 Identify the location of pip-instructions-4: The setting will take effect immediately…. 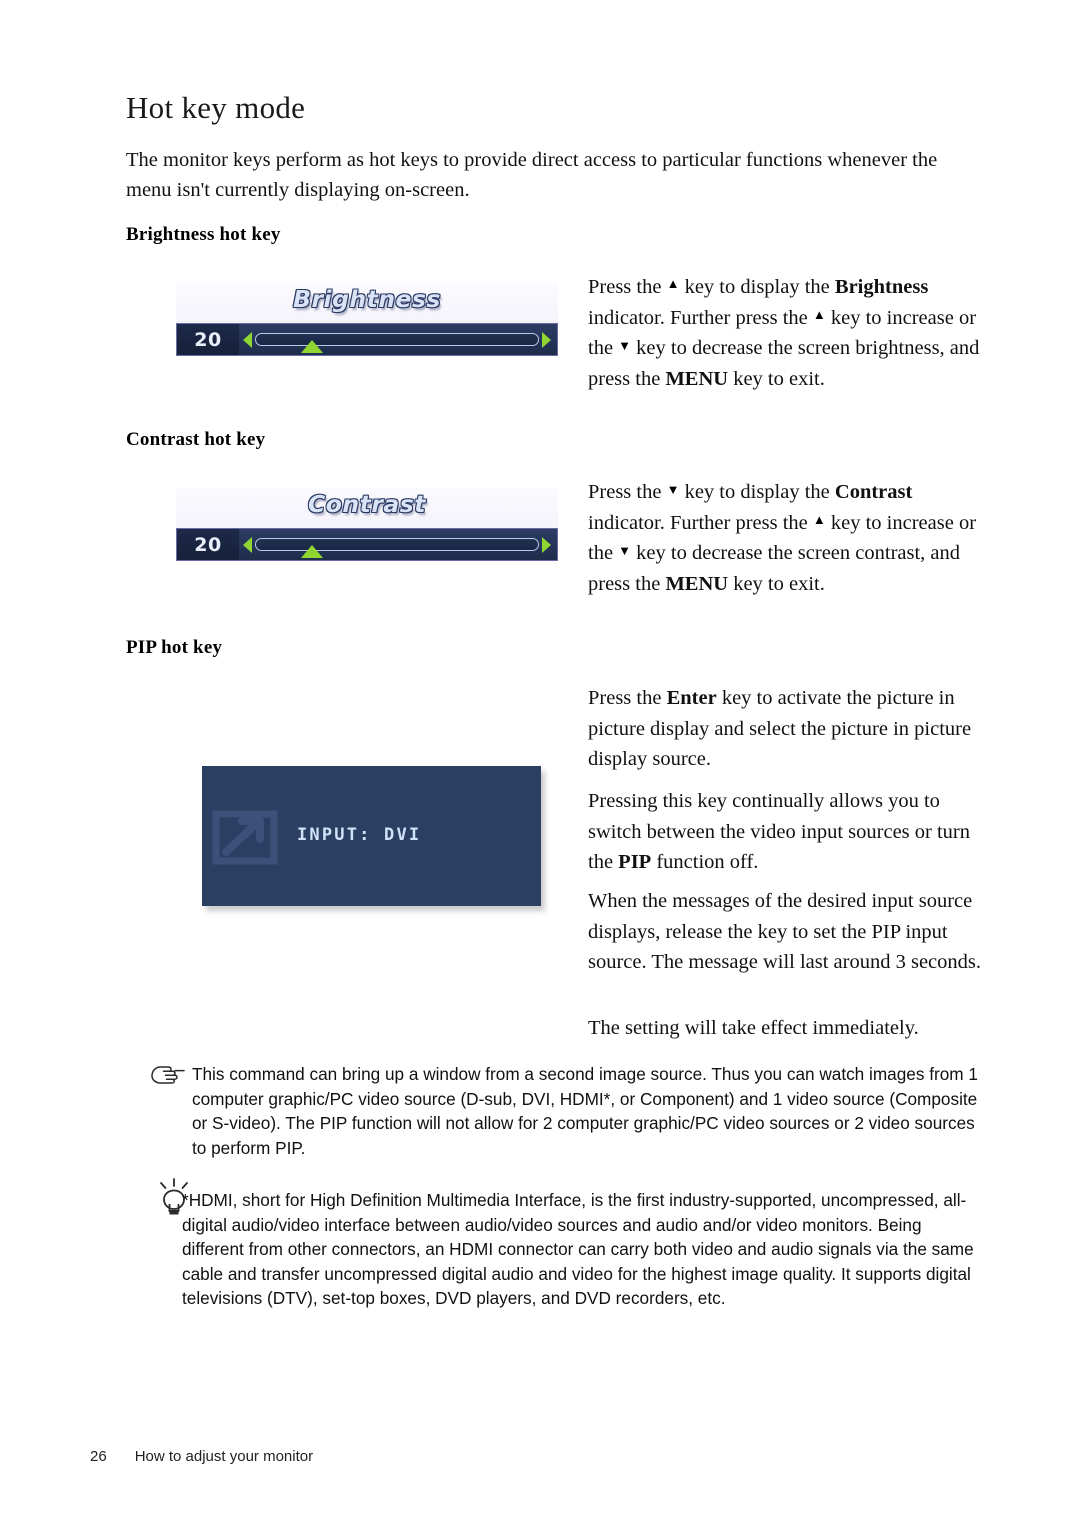
(753, 1028).